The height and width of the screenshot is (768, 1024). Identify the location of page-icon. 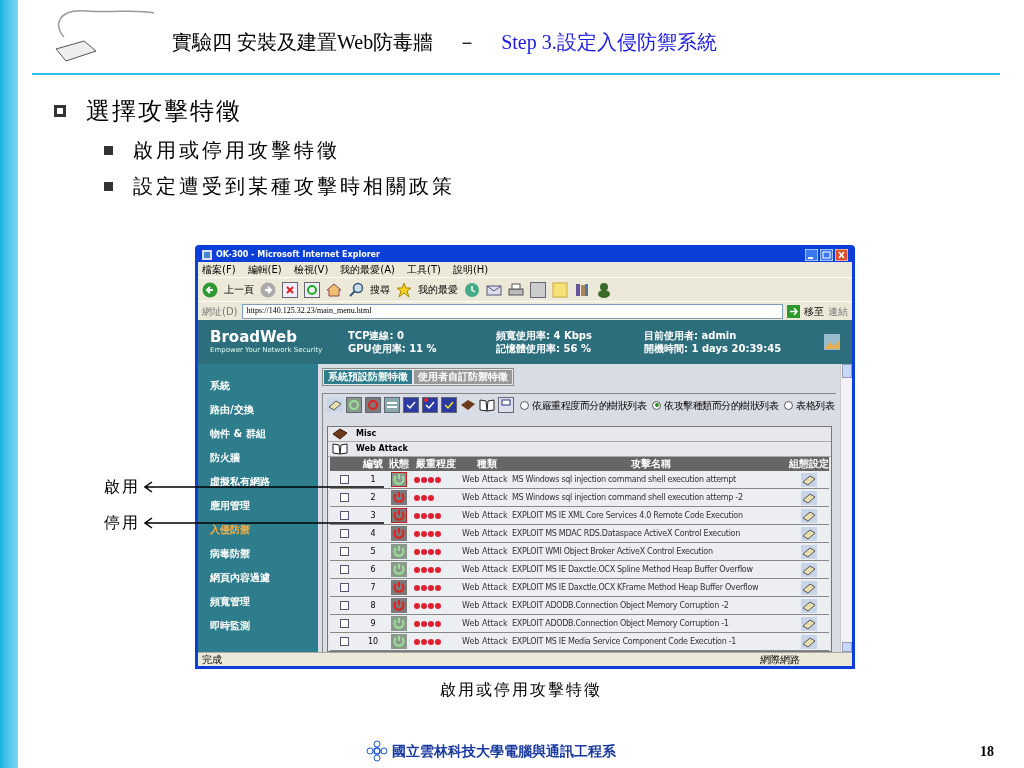
(207, 255).